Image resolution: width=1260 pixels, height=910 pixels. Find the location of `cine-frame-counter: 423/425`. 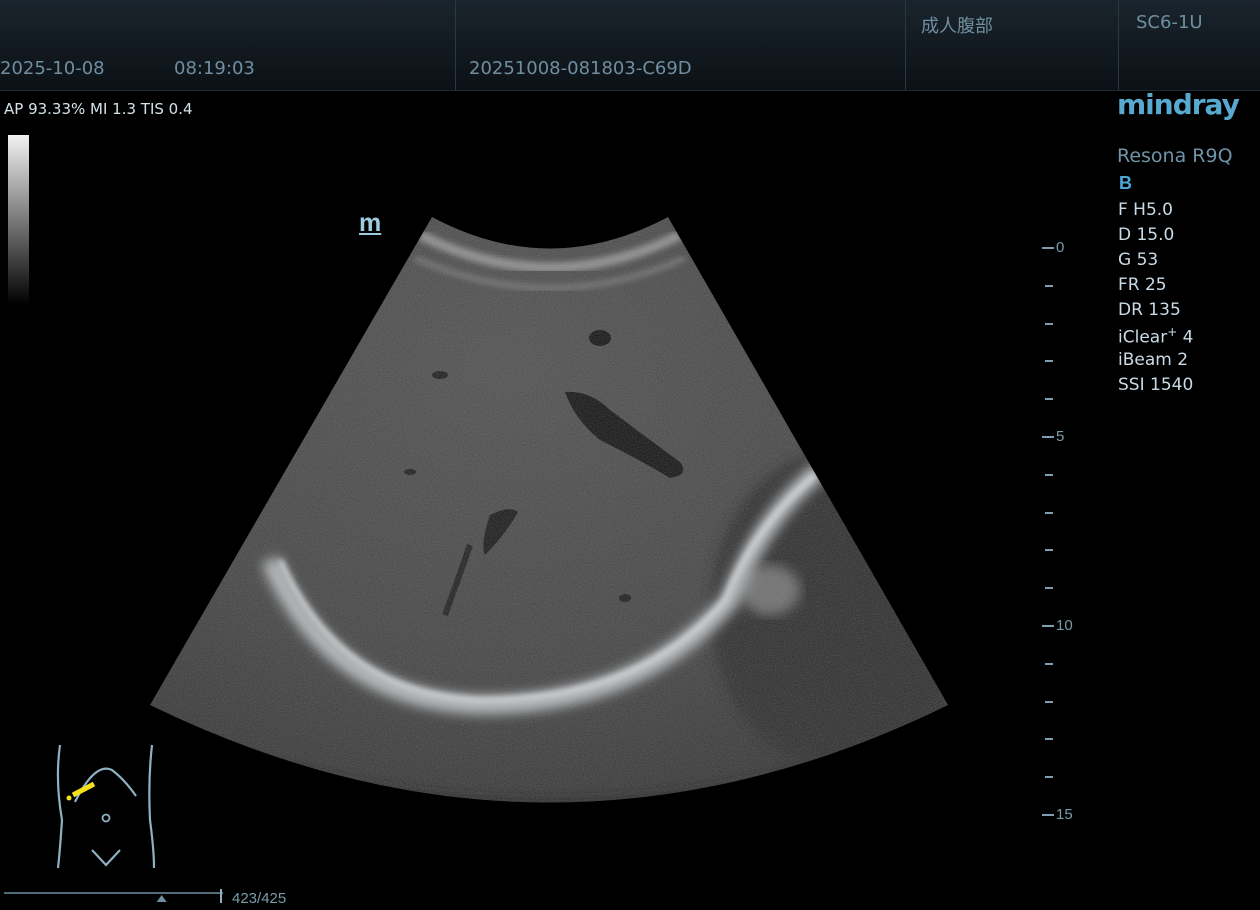

cine-frame-counter: 423/425 is located at coordinates (259, 898).